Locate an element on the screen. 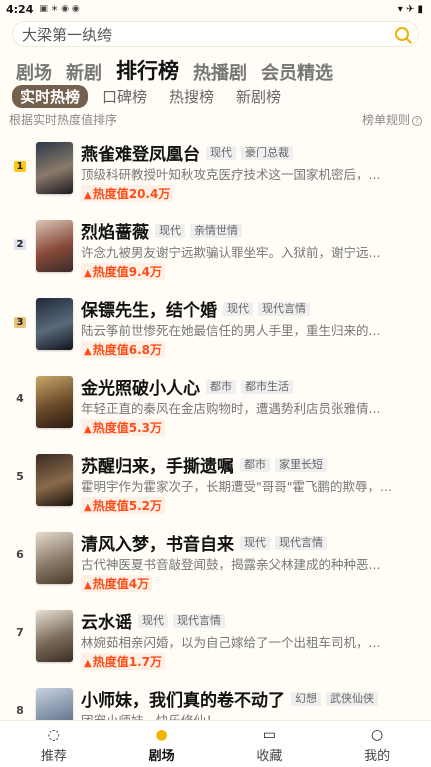 This screenshot has width=431, height=767. subtab-reputation: 口碑榜 is located at coordinates (124, 96).